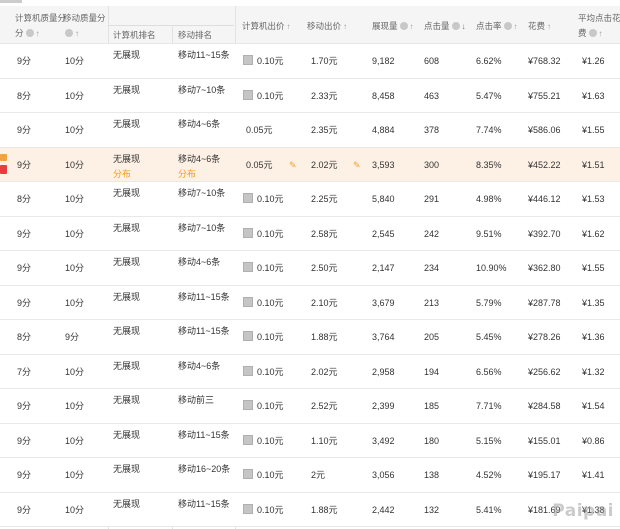 The width and height of the screenshot is (620, 529). I want to click on cell-mobile-bid: 2.33元, so click(324, 95).